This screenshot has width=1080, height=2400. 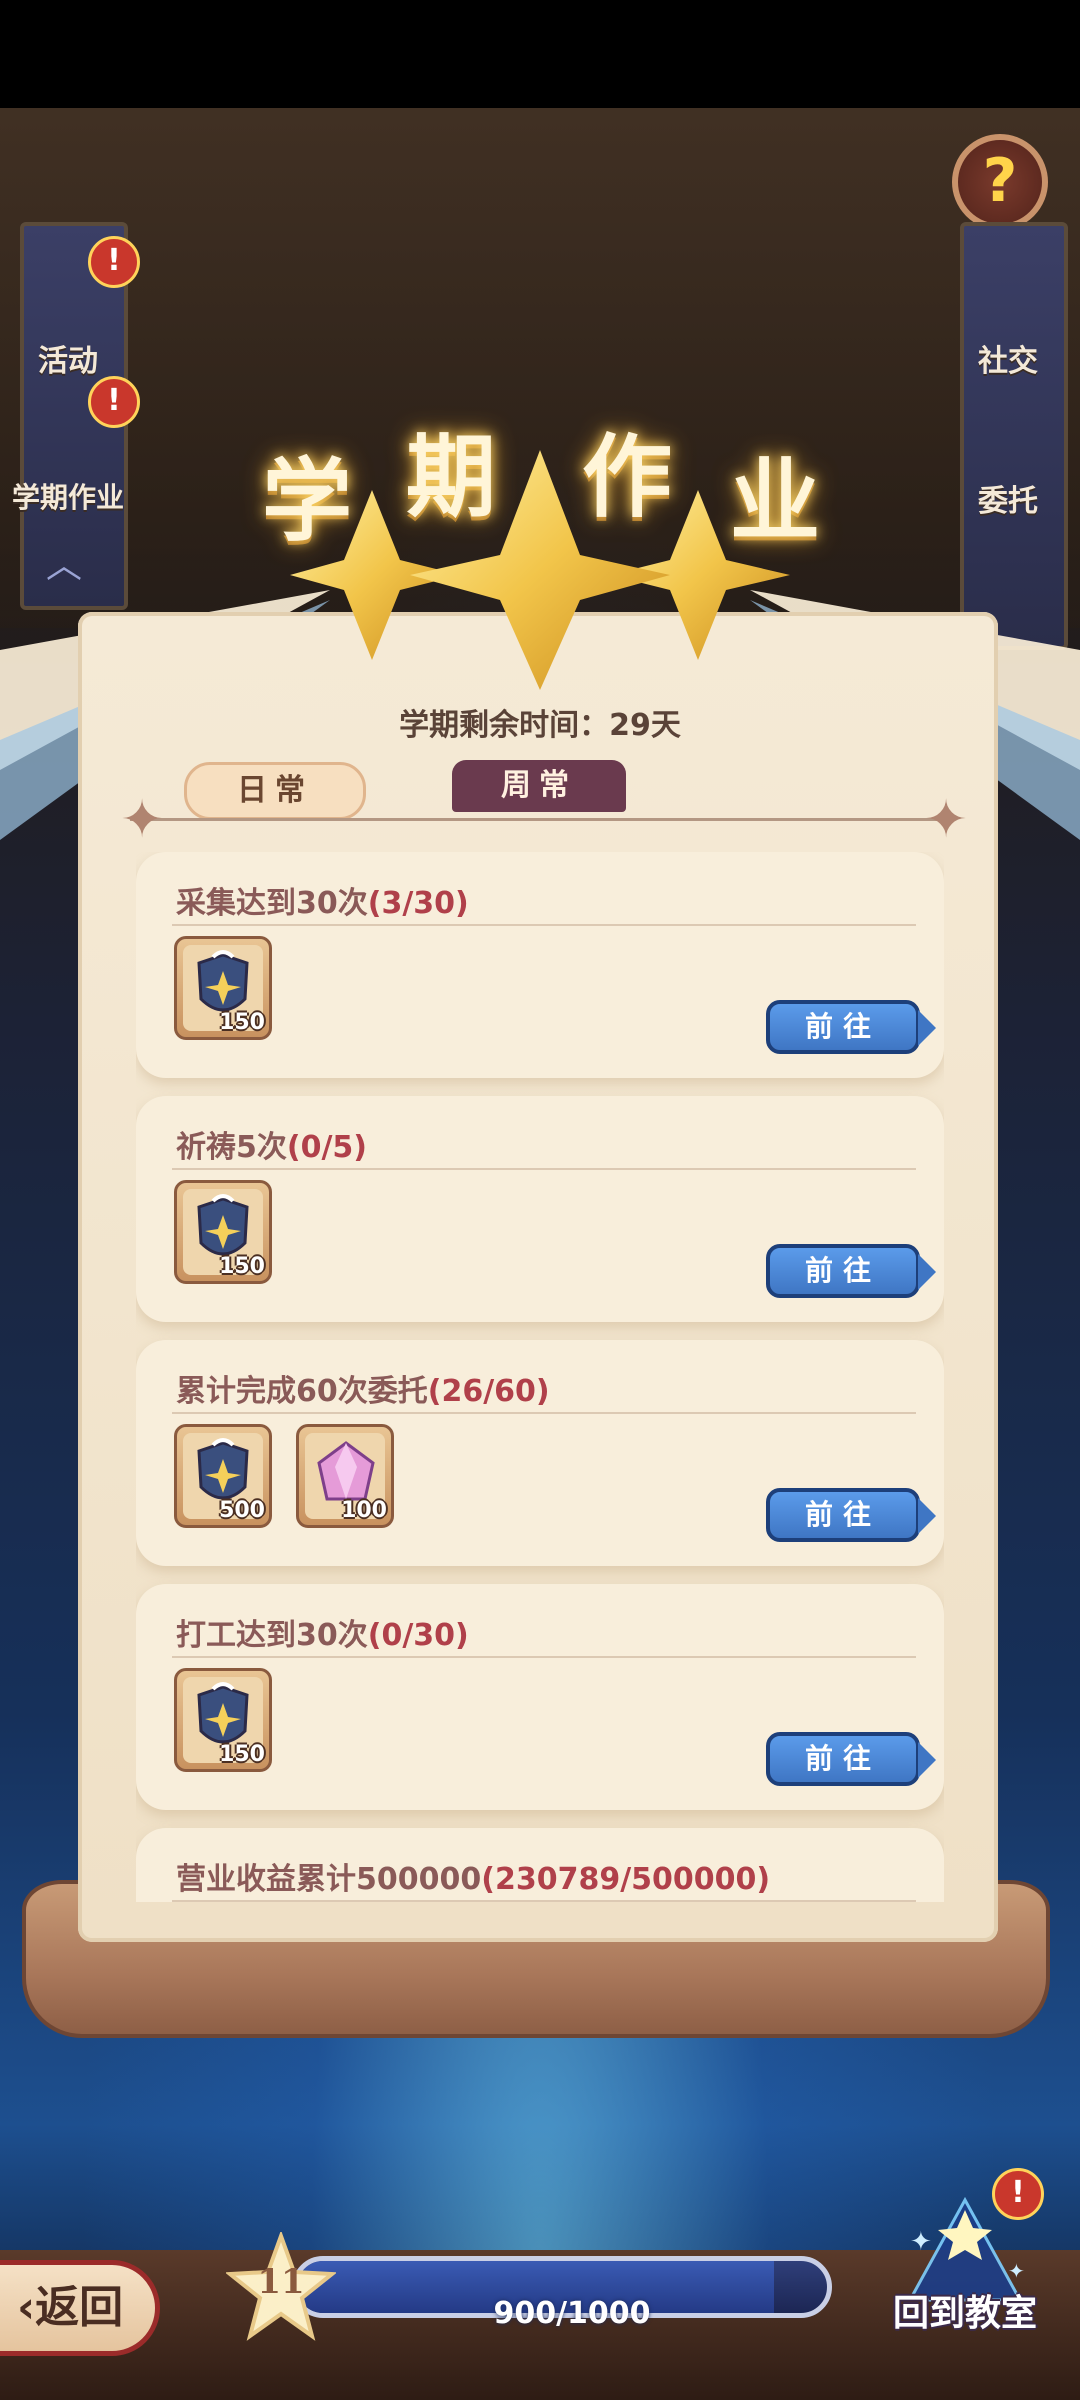 I want to click on reward-item: 500, so click(x=223, y=1476).